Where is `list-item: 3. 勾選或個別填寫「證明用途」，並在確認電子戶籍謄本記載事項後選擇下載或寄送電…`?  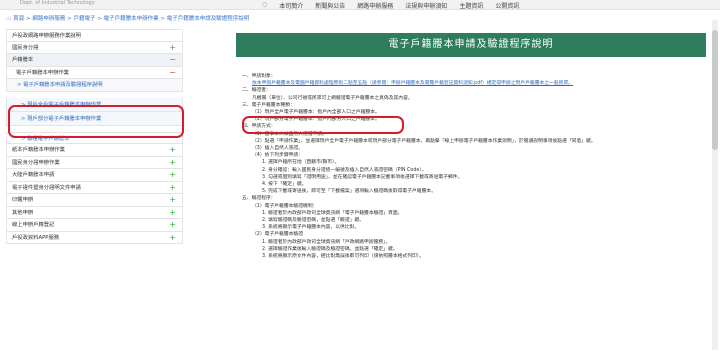
list-item: 3. 勾選或個別填寫「證明用途」，並在確認電子戶籍謄本記載事項後選擇下載或寄送電… is located at coordinates (362, 177).